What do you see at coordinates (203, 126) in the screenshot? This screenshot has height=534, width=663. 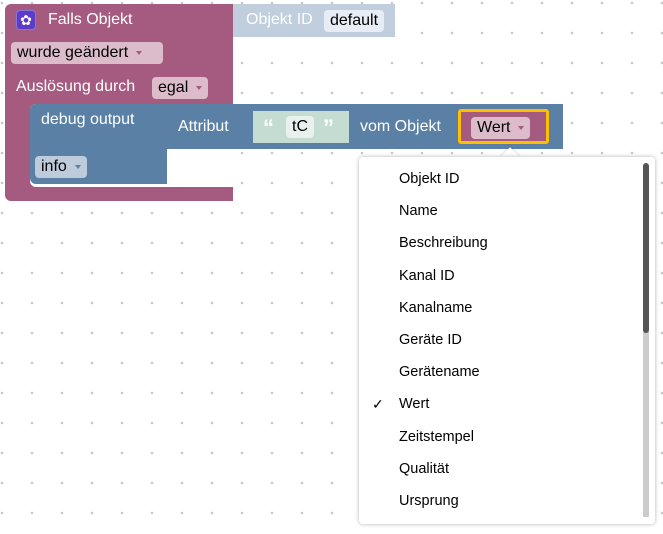 I see `attribute-label: Attribut` at bounding box center [203, 126].